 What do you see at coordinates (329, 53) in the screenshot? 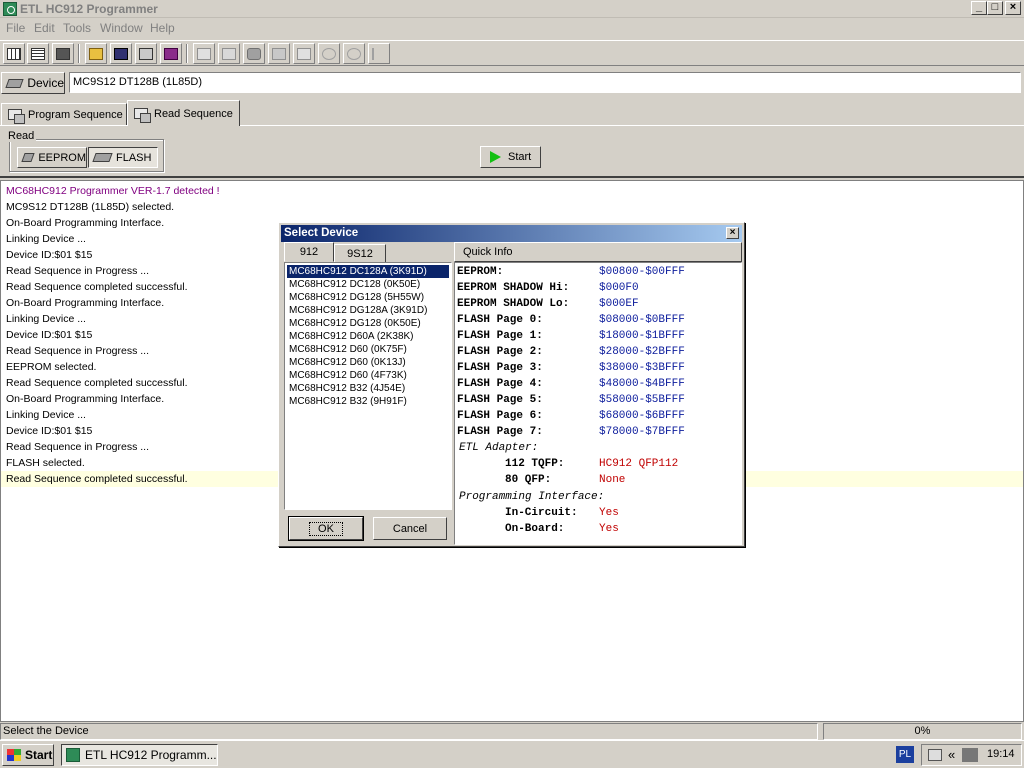
I see `undo-icon` at bounding box center [329, 53].